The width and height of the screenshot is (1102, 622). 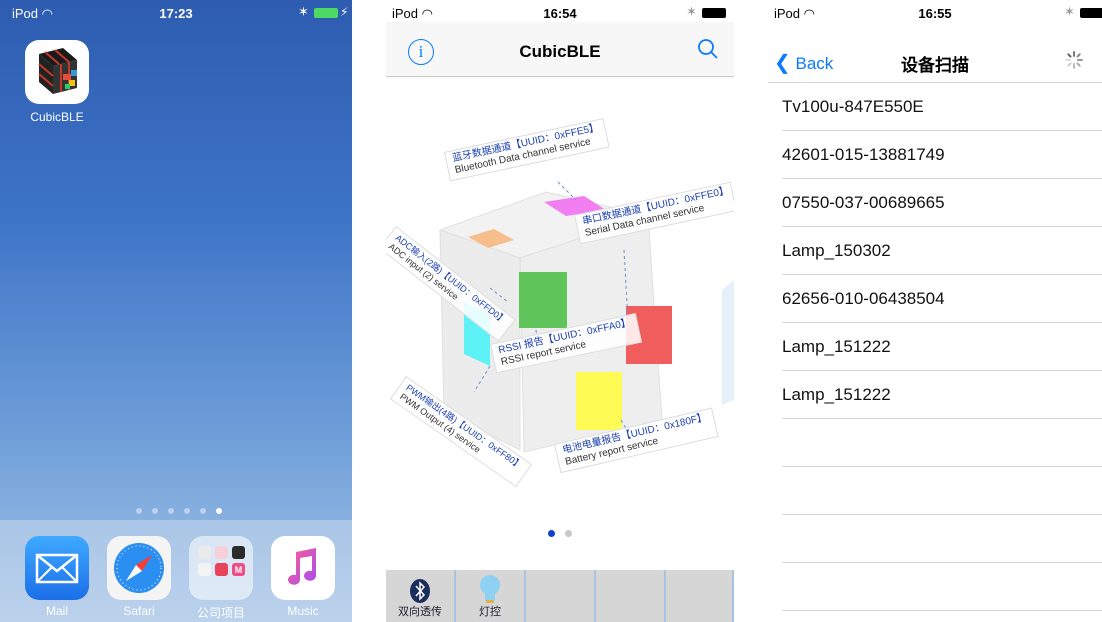 What do you see at coordinates (176, 11) in the screenshot?
I see `status-bar: iPod ◠ 17:23 ✶ ⚡` at bounding box center [176, 11].